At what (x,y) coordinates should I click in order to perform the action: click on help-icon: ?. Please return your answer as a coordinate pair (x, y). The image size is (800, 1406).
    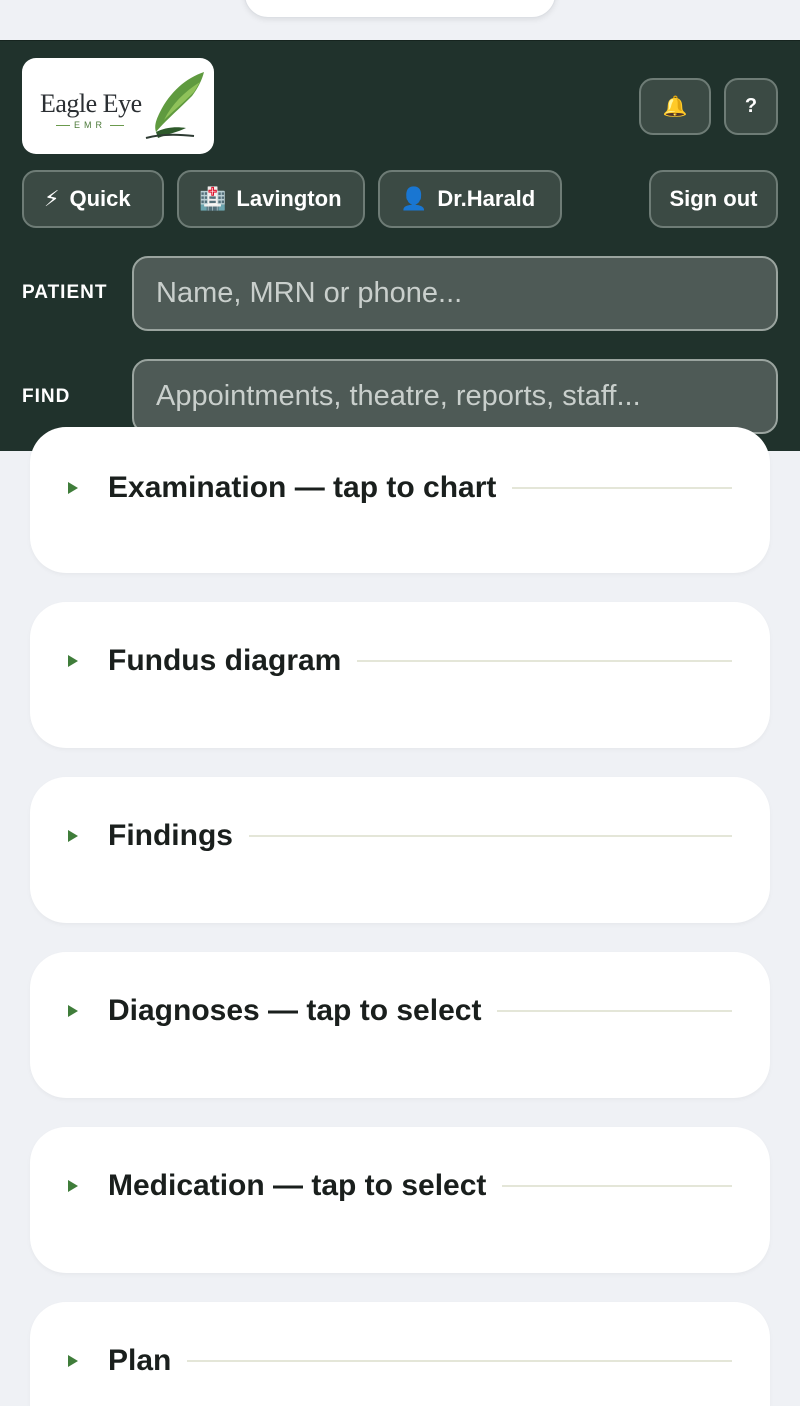
    Looking at the image, I should click on (751, 106).